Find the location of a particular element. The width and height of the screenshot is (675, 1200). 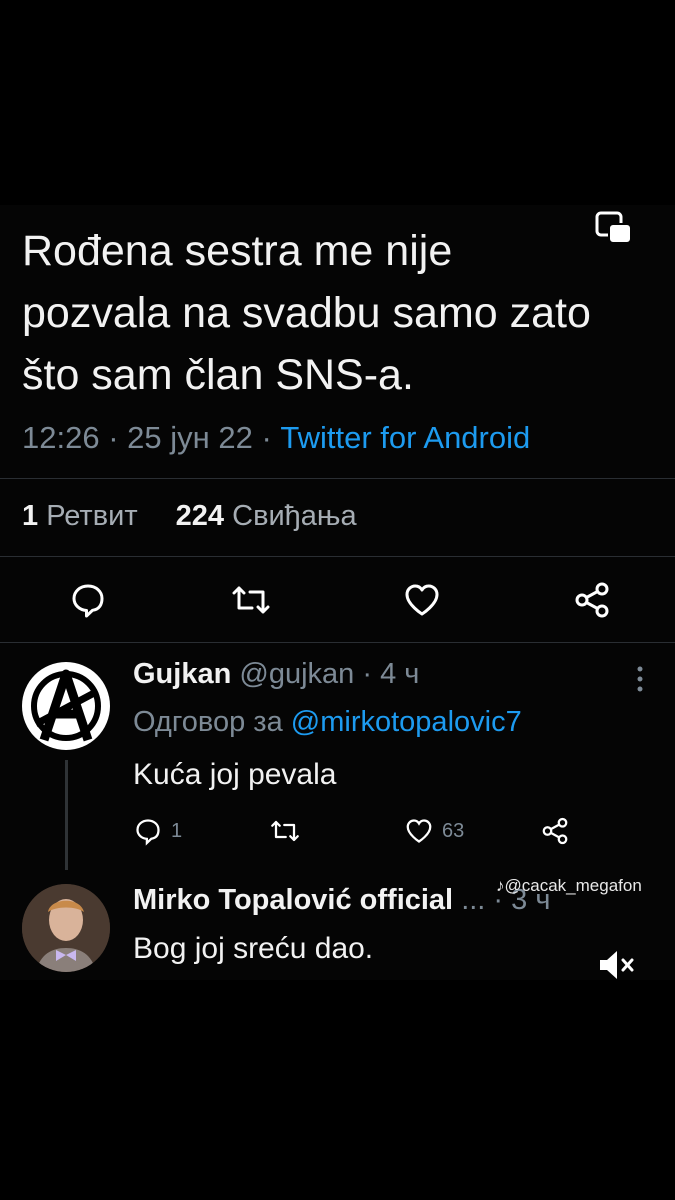

like-count-reply: 63 is located at coordinates (453, 830).